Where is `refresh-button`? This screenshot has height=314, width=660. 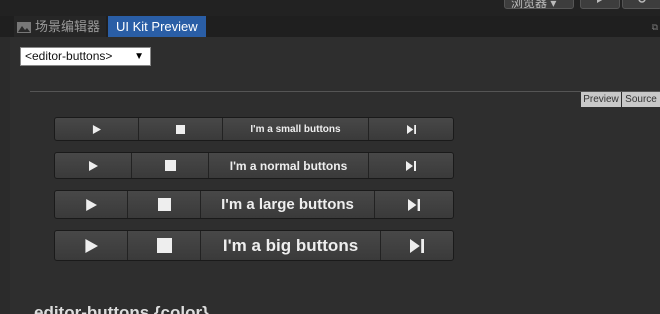
refresh-button is located at coordinates (641, 4).